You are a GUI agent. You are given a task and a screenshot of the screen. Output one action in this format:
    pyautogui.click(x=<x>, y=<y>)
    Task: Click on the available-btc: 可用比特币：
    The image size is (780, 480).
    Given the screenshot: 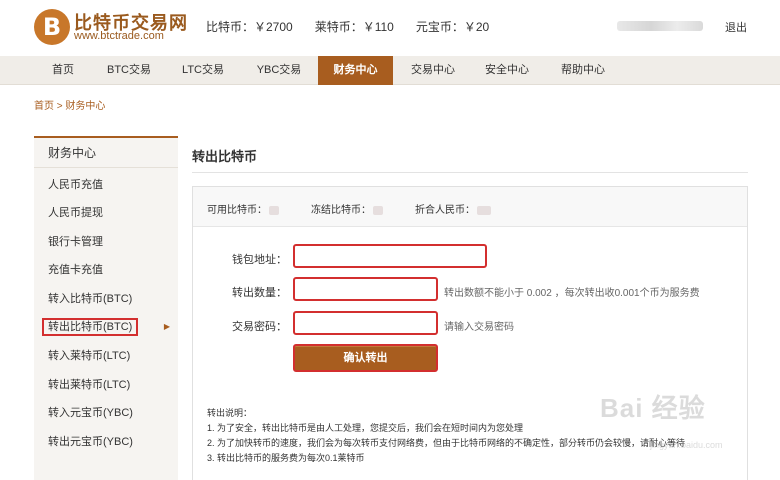 What is the action you would take?
    pyautogui.click(x=243, y=208)
    